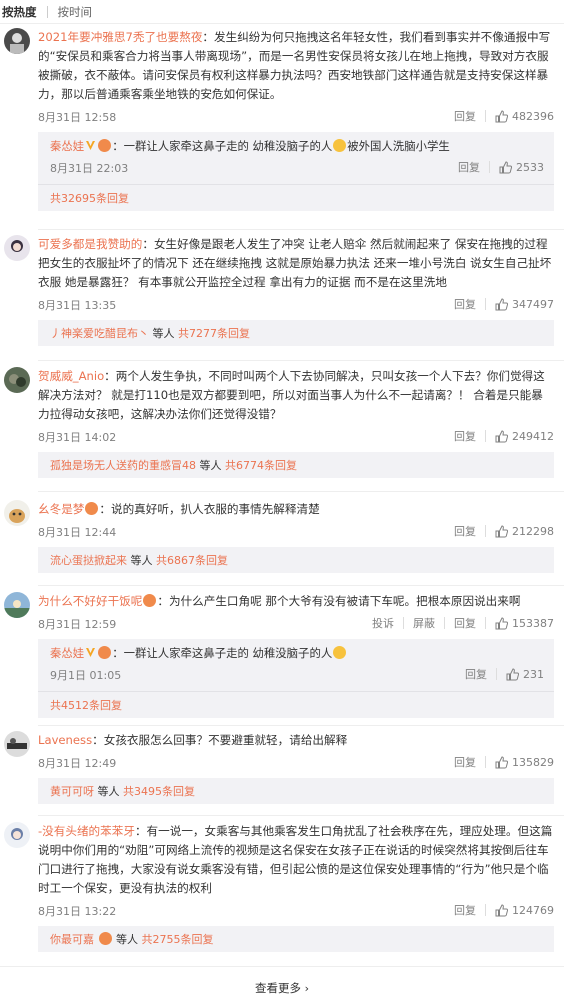  Describe the element at coordinates (88, 560) in the screenshot. I see `reply-preview-user: 流心蛋挞掀起来` at that location.